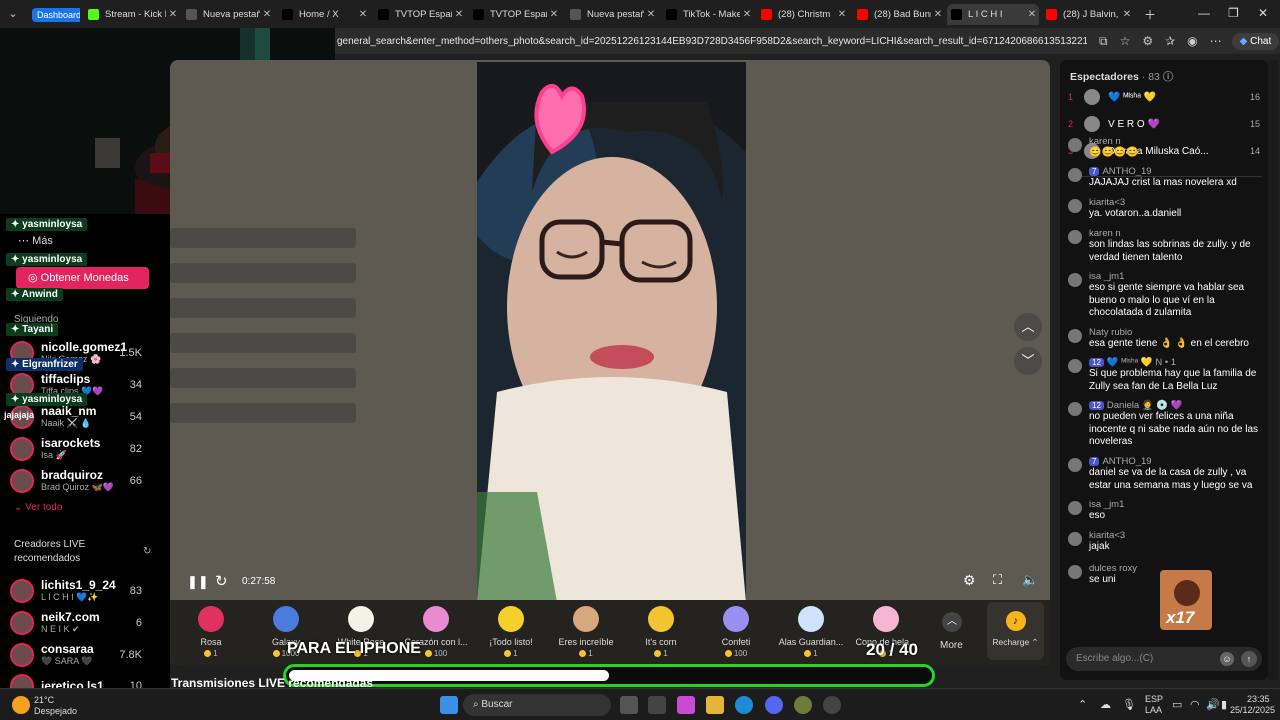 The height and width of the screenshot is (720, 1280). What do you see at coordinates (1192, 41) in the screenshot?
I see `profile-avatar-icon: ◉` at bounding box center [1192, 41].